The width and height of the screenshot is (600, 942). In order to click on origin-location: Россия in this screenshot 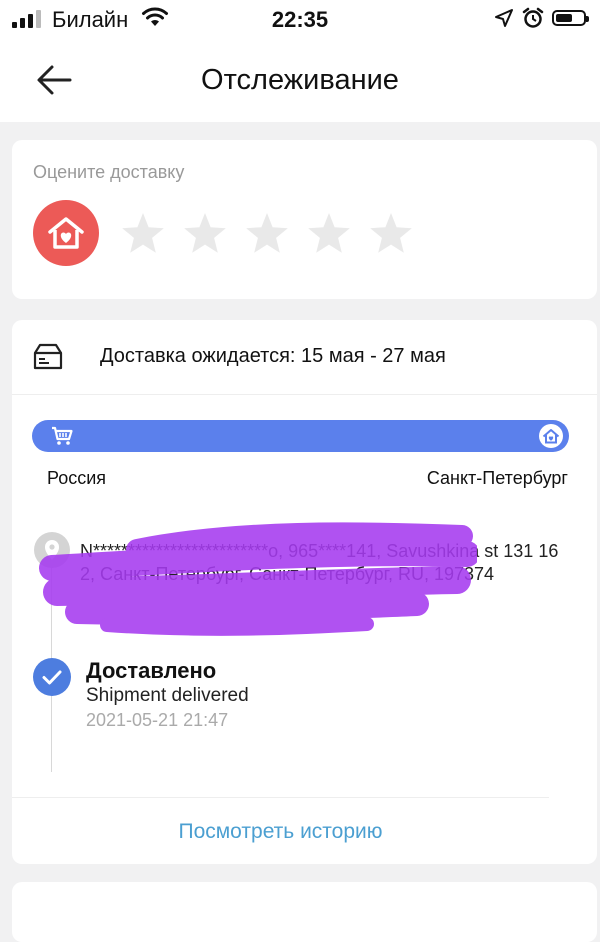, I will do `click(77, 478)`.